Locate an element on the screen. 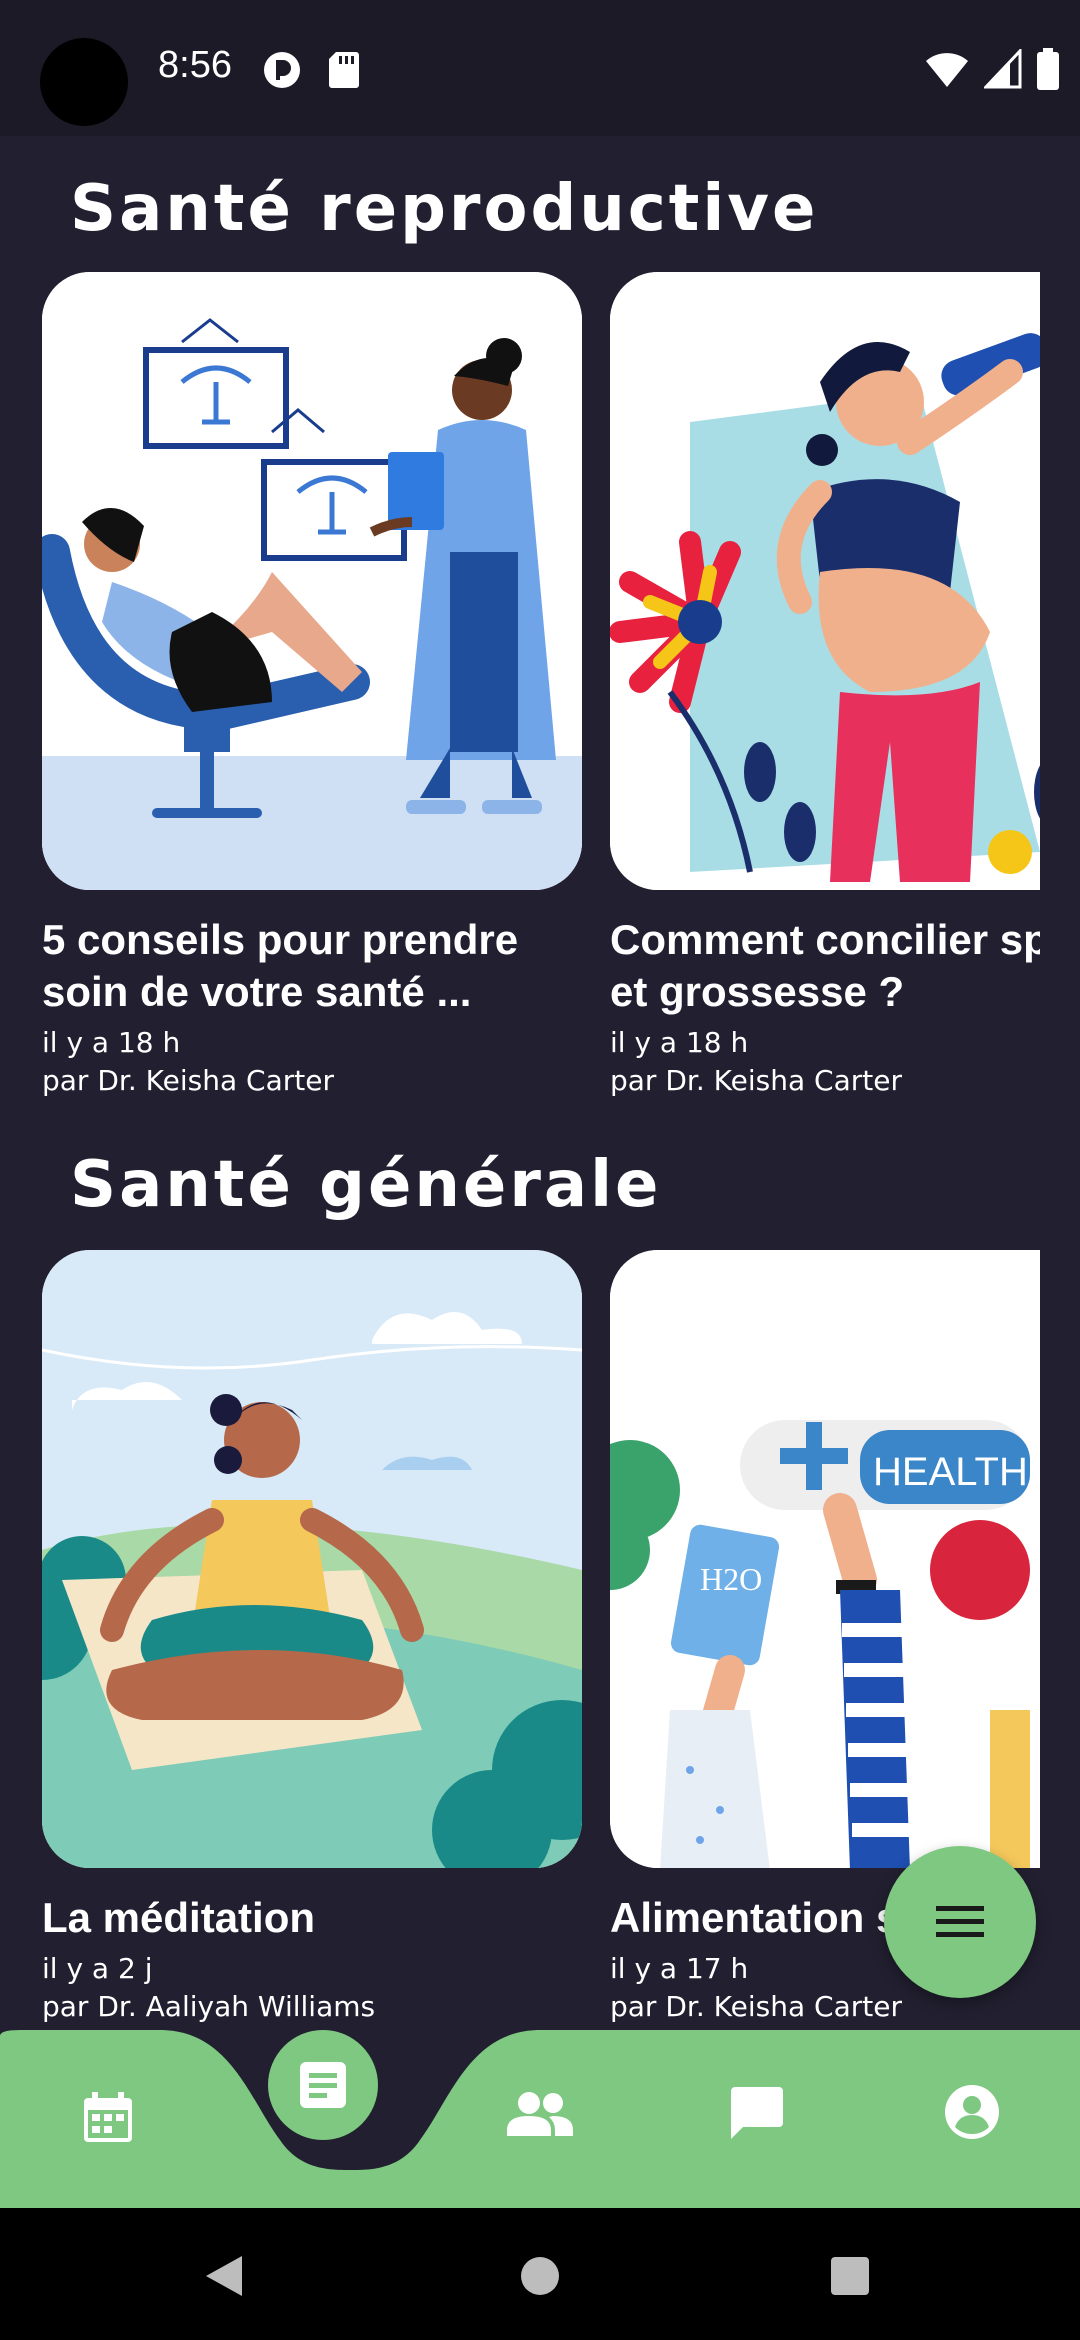  camera-cutout is located at coordinates (84, 82).